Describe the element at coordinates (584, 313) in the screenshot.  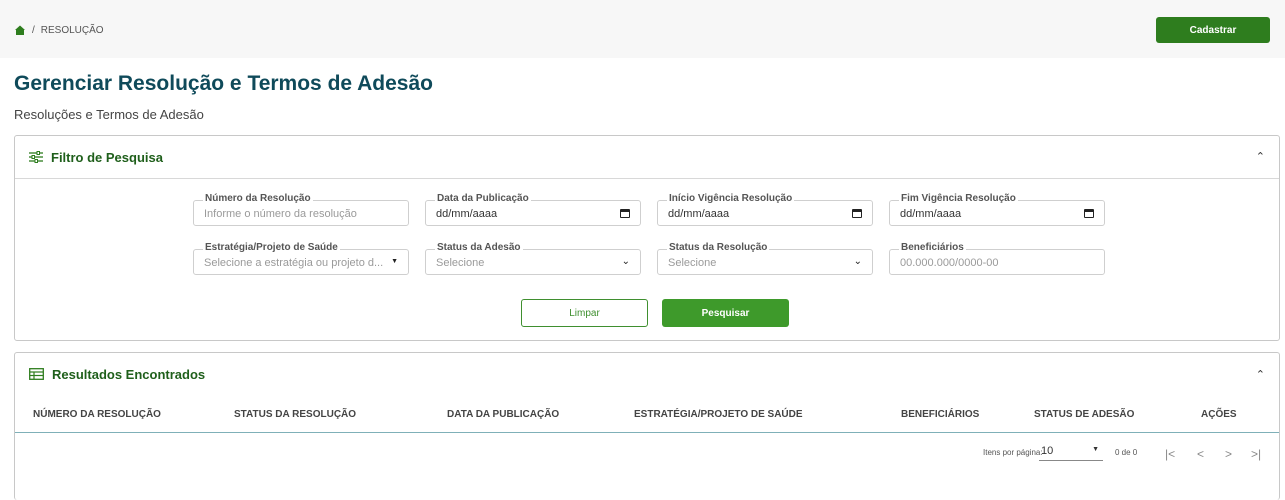
I see `limpar-button: Limpar` at that location.